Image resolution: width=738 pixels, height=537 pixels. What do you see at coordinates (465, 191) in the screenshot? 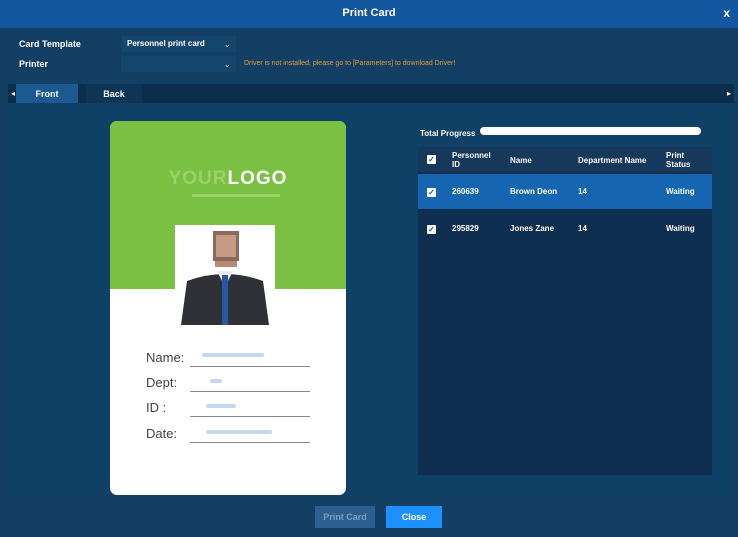
I see `cell-personnel-id: 260639` at bounding box center [465, 191].